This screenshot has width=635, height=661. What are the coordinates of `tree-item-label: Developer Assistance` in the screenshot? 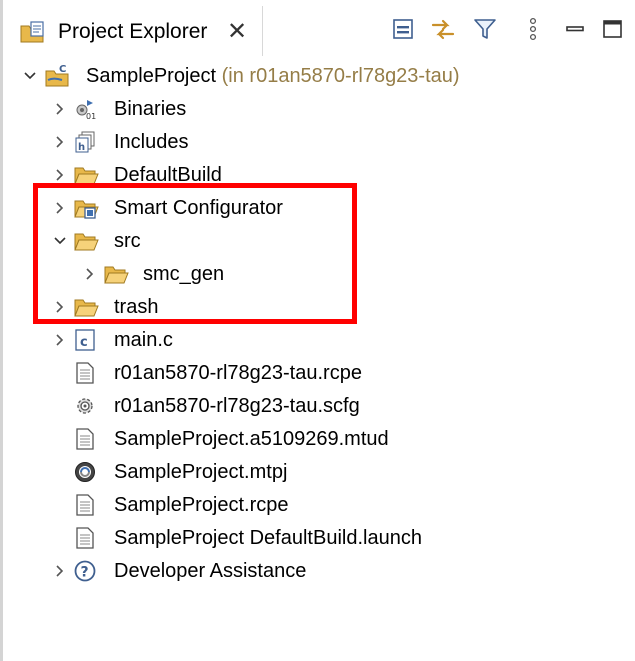 It's located at (210, 571).